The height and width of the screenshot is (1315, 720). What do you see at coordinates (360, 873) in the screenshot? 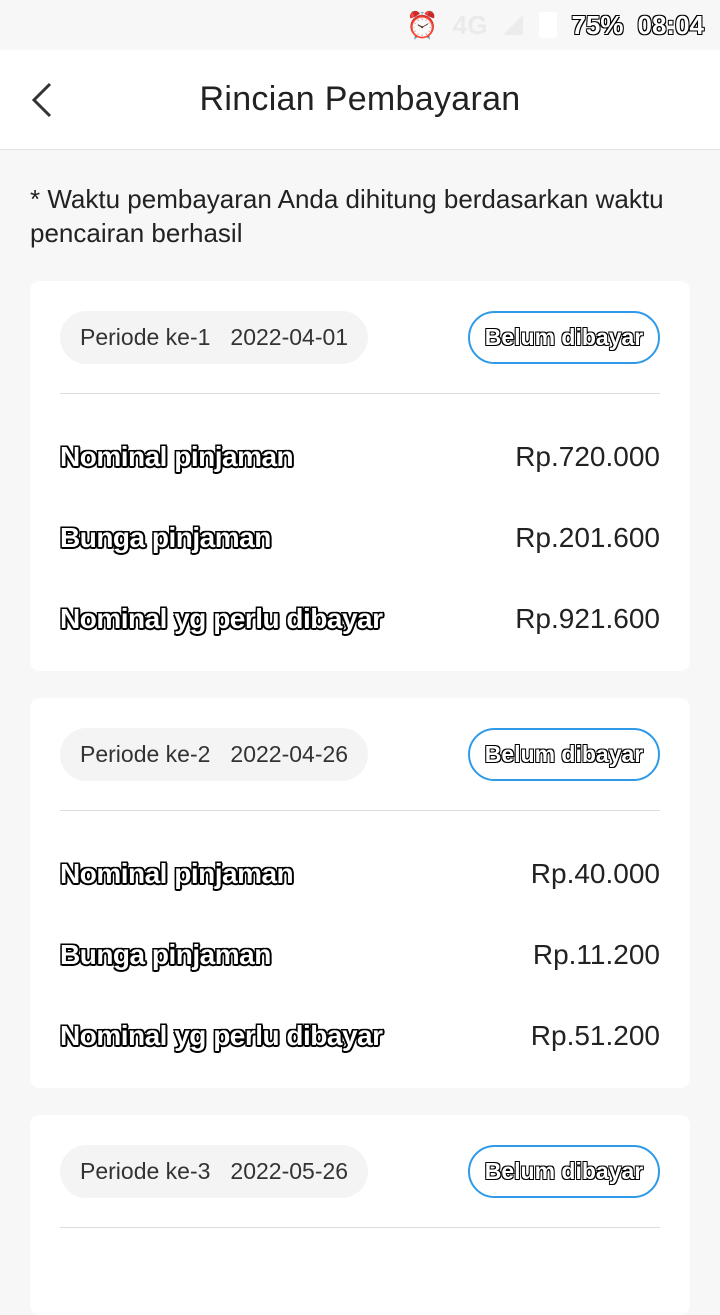
I see `amount-row: Nominal pinjaman Rp.40.000` at bounding box center [360, 873].